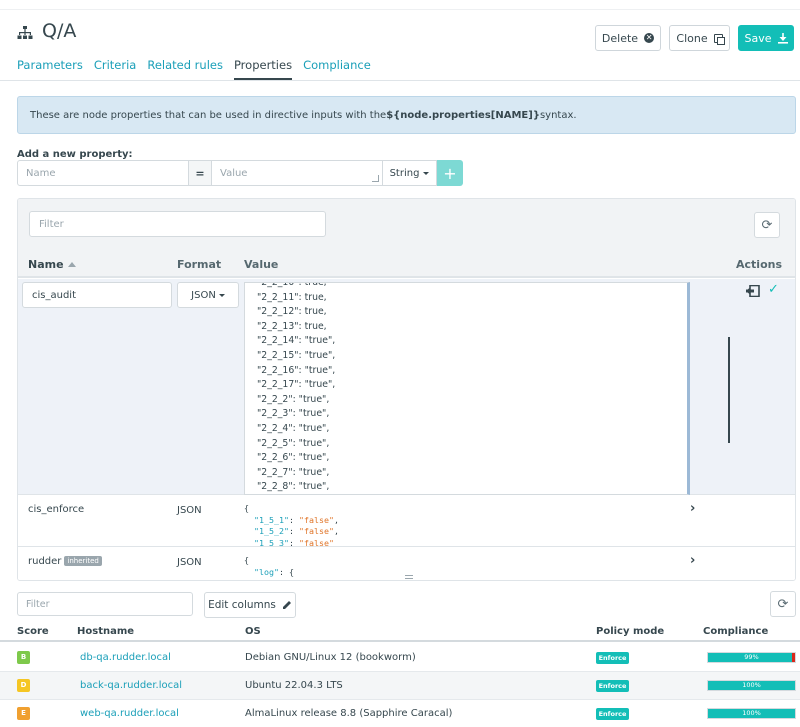 The height and width of the screenshot is (727, 800). Describe the element at coordinates (75, 154) in the screenshot. I see `add-property-label: Add a new property:` at that location.